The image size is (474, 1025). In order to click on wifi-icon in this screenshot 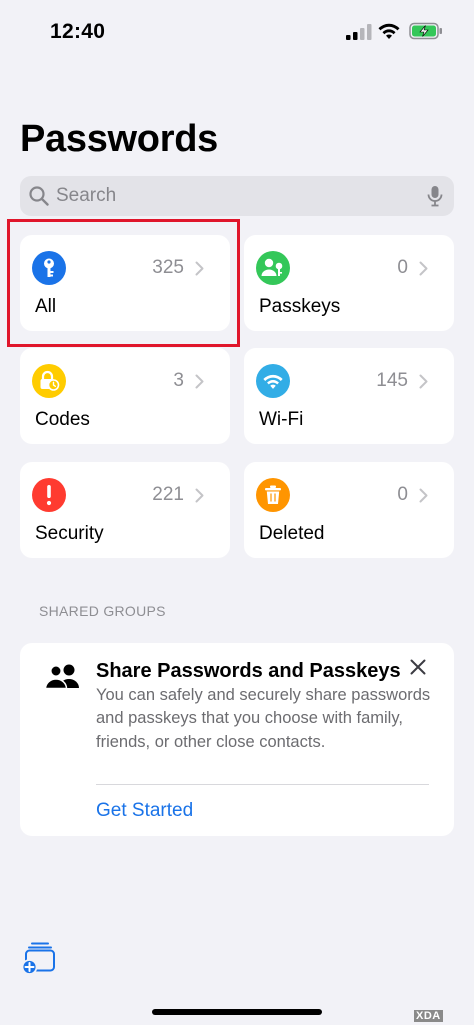, I will do `click(273, 381)`.